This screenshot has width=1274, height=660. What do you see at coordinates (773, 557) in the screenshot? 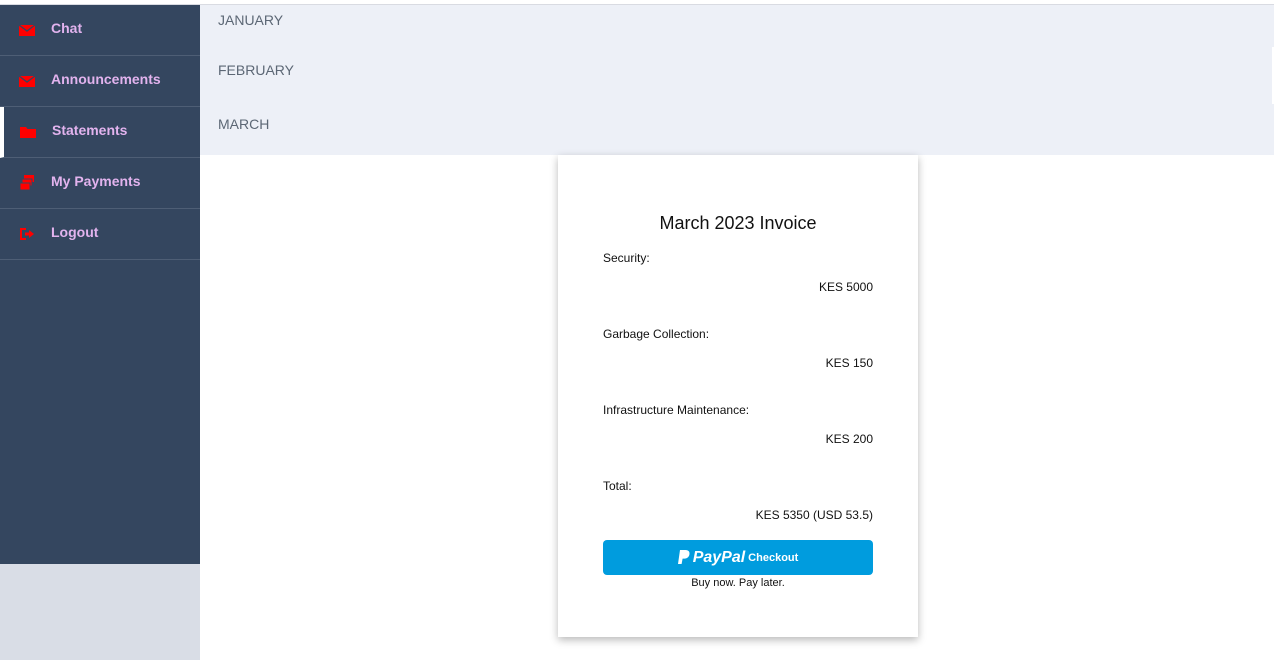
I see `paypal-checkout-label: Checkout` at bounding box center [773, 557].